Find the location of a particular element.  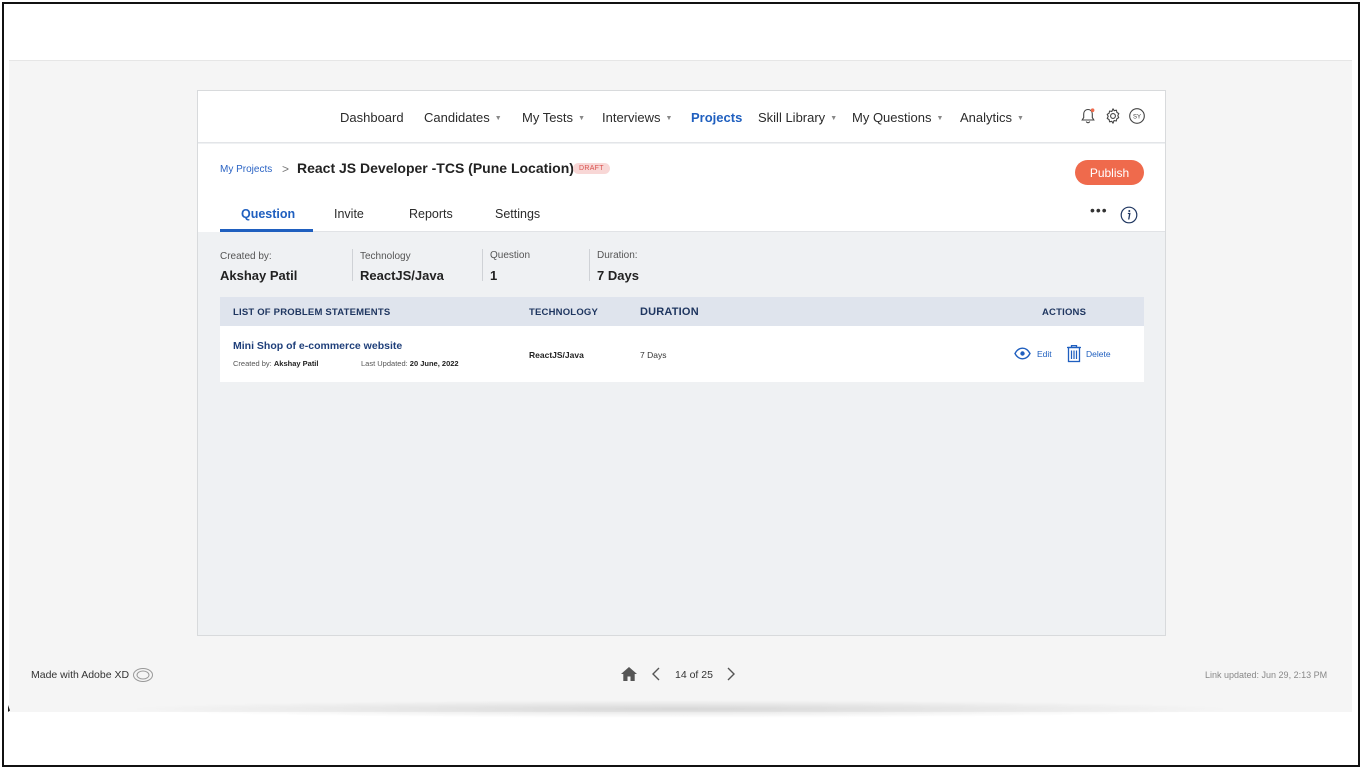

nav-label: Candidates is located at coordinates (457, 117).